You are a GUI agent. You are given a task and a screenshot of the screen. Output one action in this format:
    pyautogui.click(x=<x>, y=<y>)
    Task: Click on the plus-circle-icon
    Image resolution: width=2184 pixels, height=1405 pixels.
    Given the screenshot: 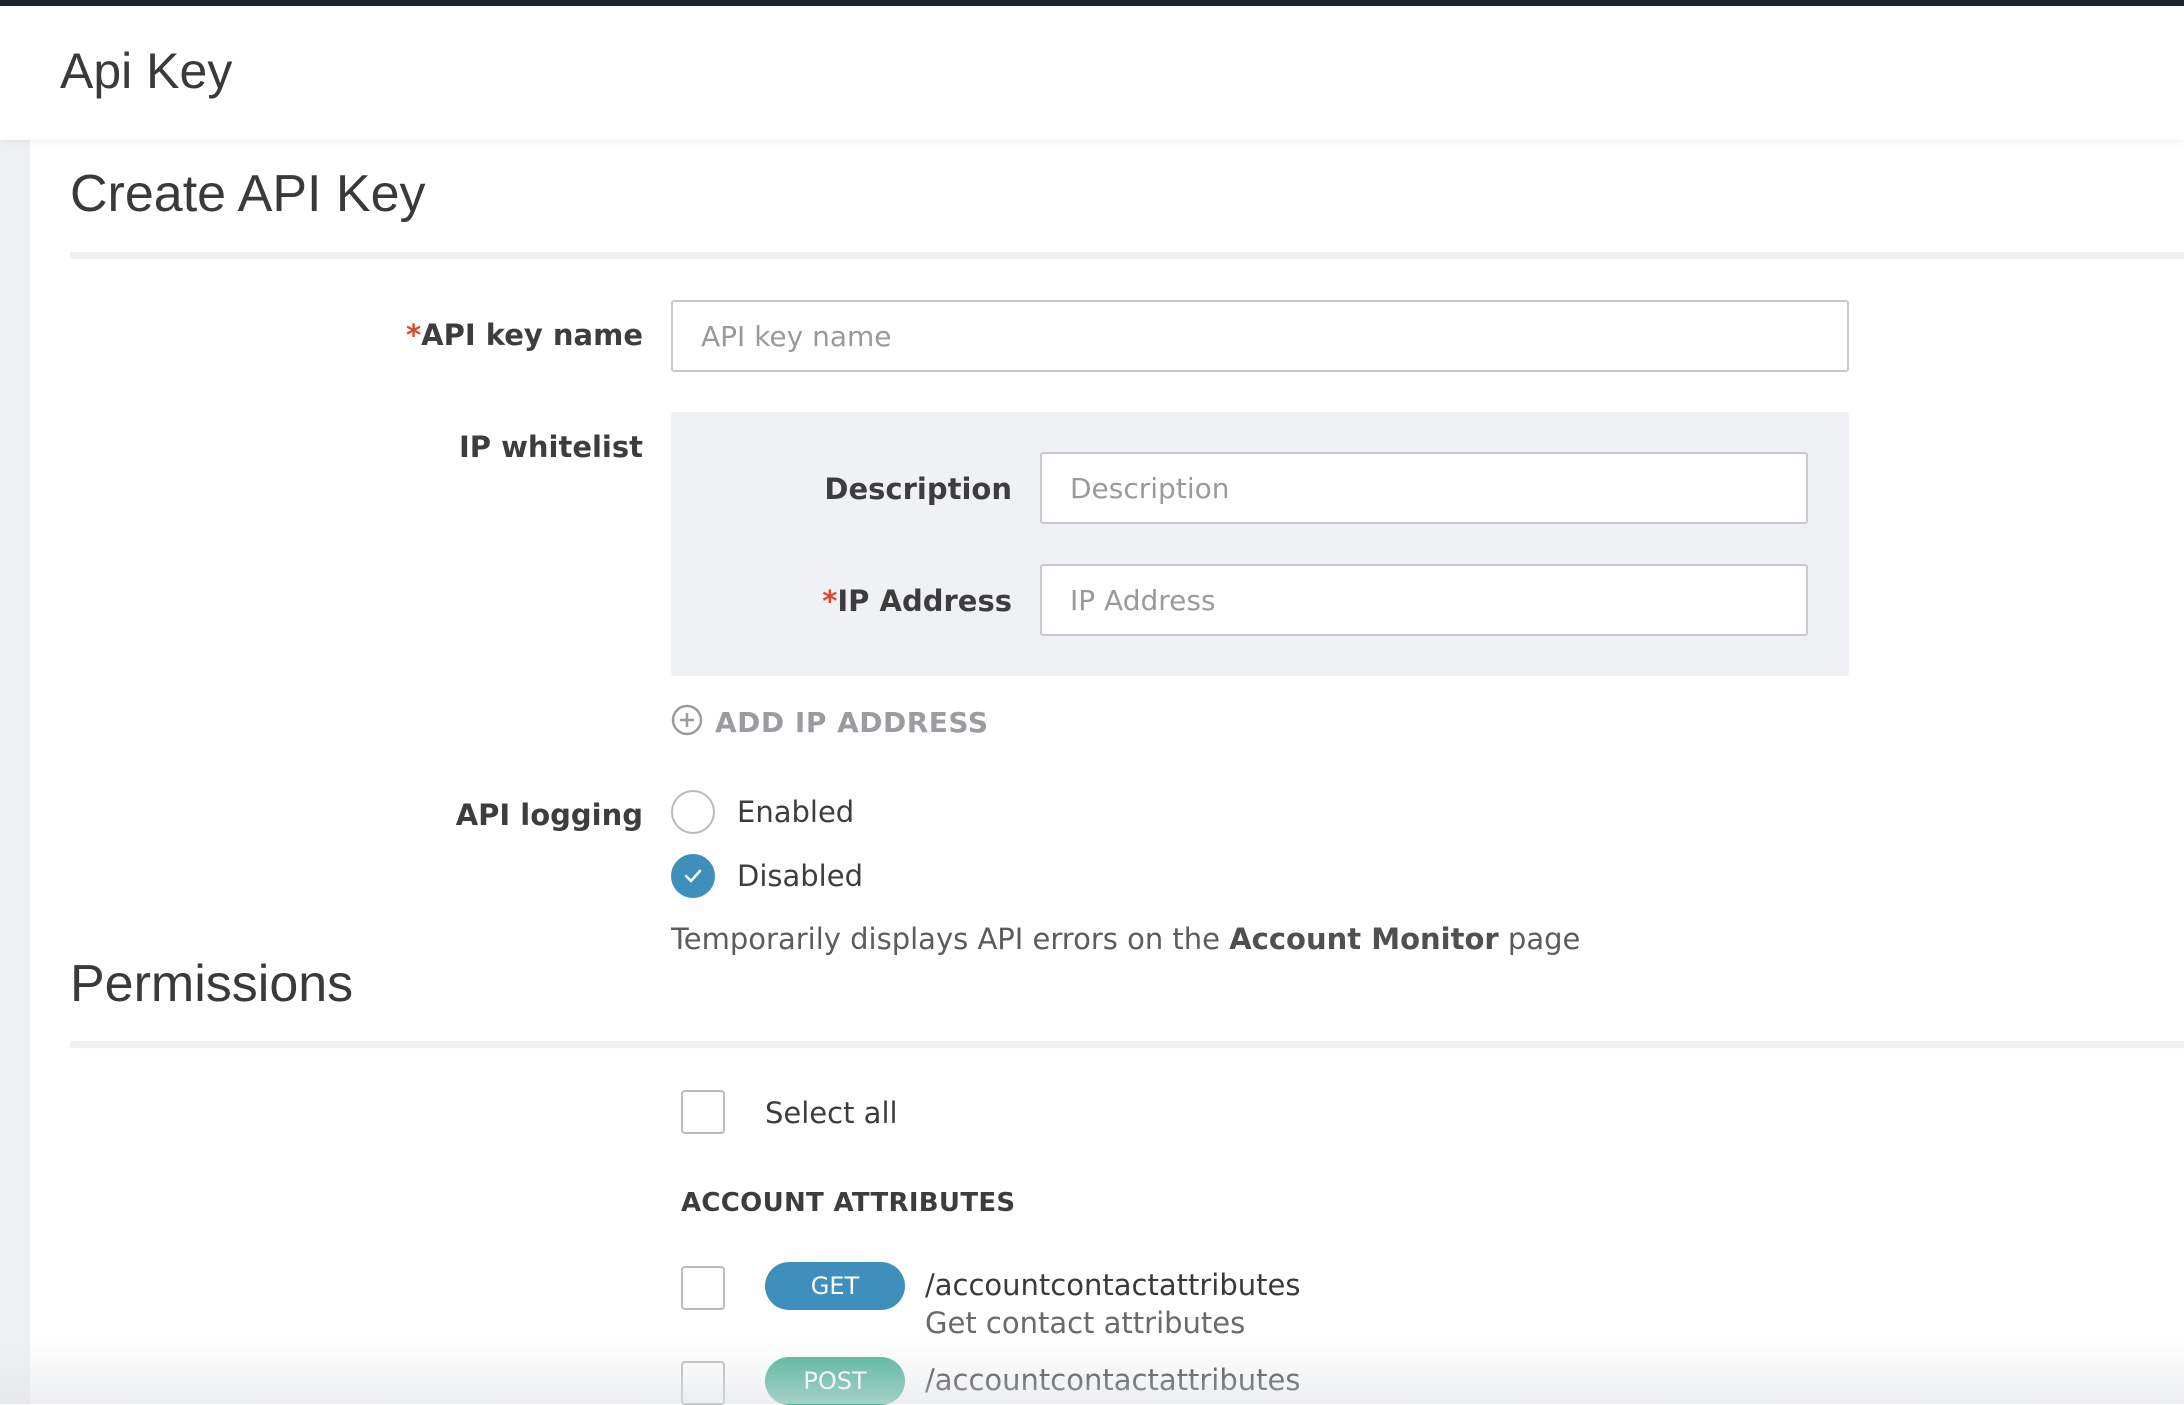 What is the action you would take?
    pyautogui.click(x=687, y=722)
    